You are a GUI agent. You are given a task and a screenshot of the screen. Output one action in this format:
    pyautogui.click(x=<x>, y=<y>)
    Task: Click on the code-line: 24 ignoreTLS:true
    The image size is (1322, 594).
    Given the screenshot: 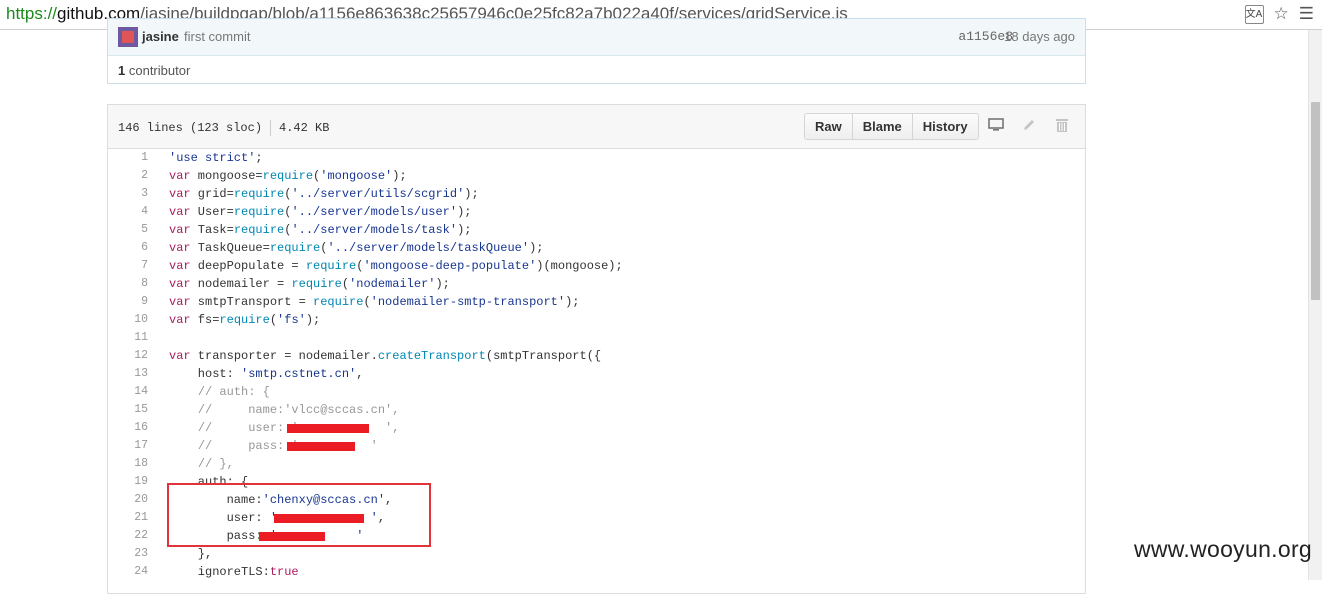 What is the action you would take?
    pyautogui.click(x=596, y=572)
    